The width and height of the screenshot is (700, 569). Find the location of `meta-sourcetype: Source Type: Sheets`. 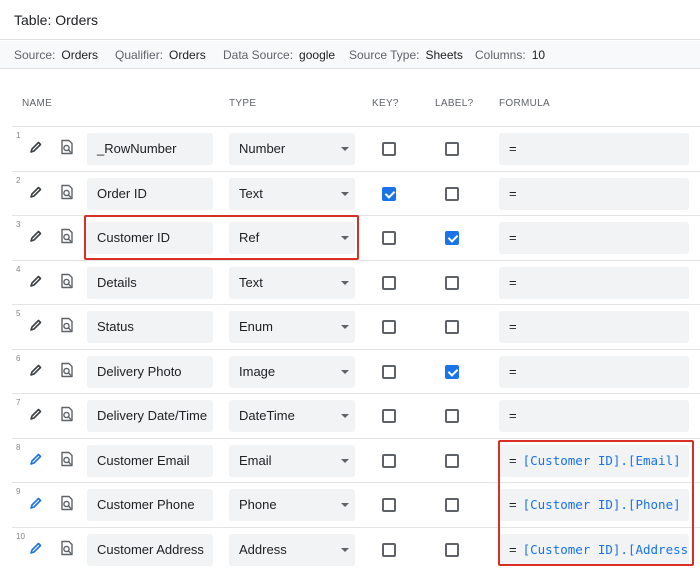

meta-sourcetype: Source Type: Sheets is located at coordinates (406, 55).